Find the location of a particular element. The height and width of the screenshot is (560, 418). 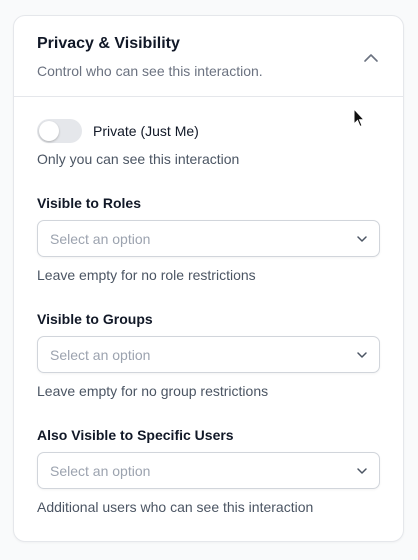

groups-label: Visible to Groups is located at coordinates (95, 319).